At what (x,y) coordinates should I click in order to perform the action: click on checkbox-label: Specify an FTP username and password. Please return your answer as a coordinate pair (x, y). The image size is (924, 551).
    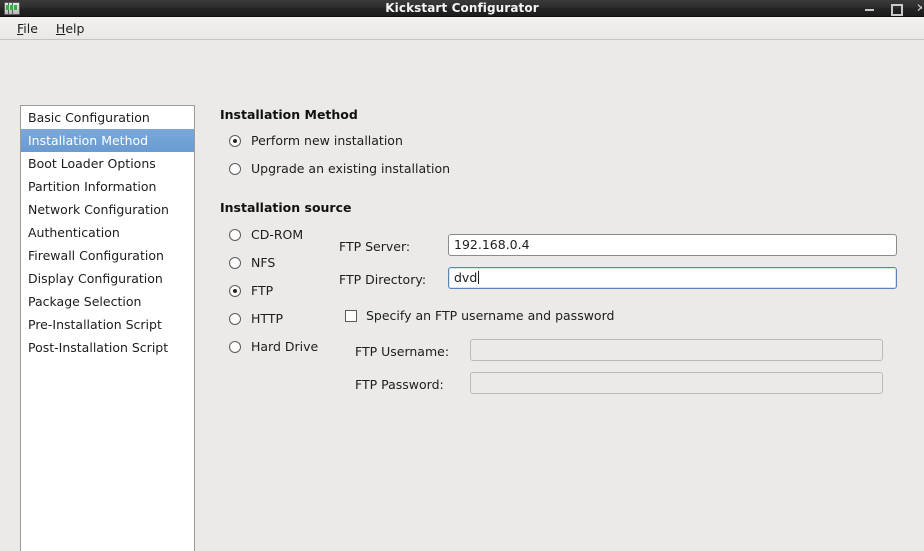
    Looking at the image, I should click on (490, 315).